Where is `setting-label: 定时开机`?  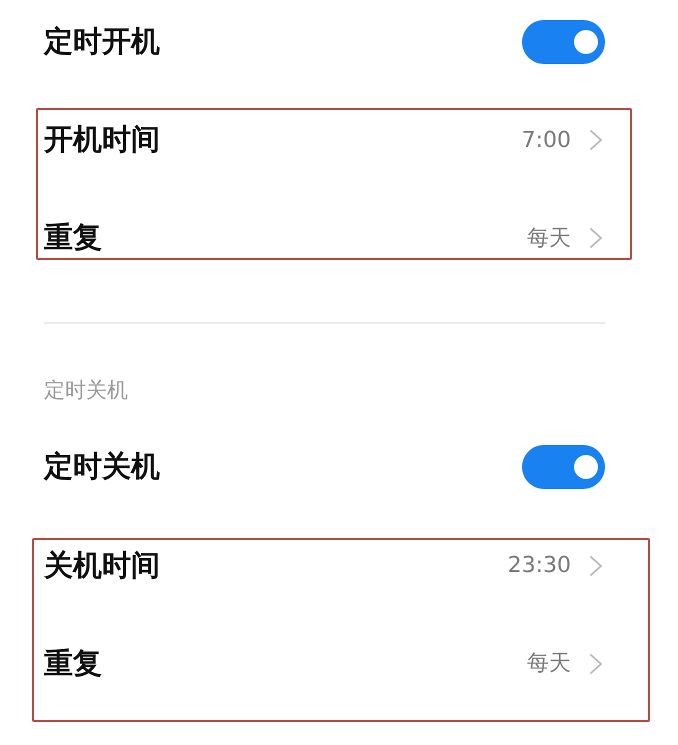 setting-label: 定时开机 is located at coordinates (102, 41).